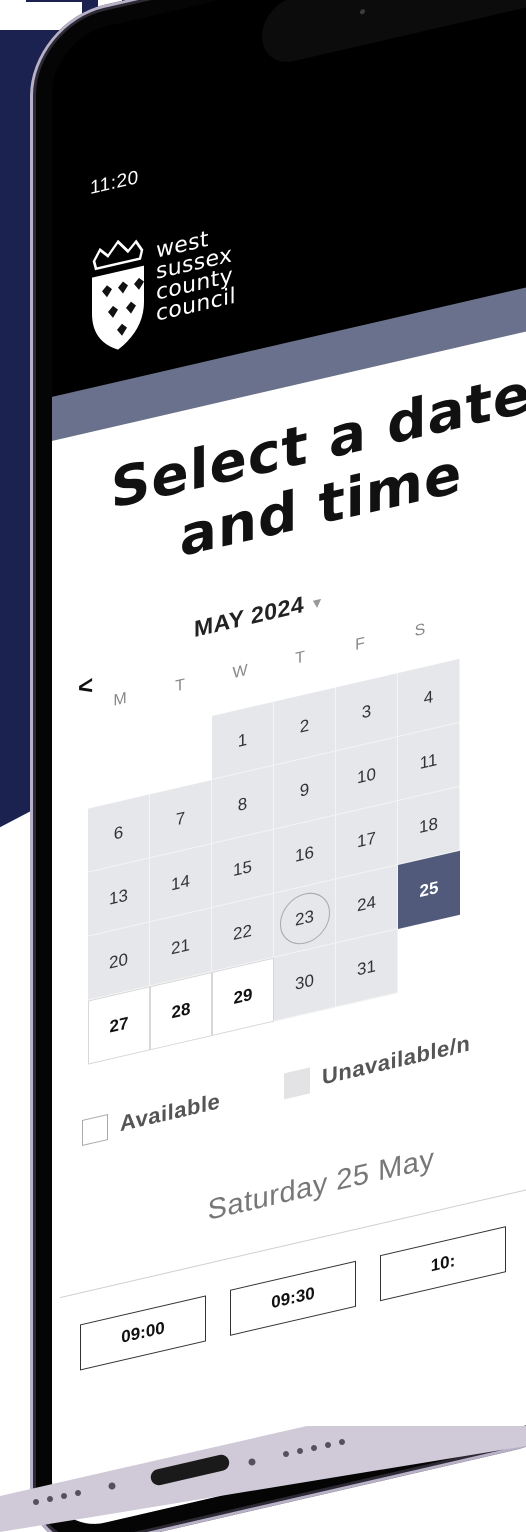  What do you see at coordinates (85, 686) in the screenshot?
I see `chevron-left-icon: <` at bounding box center [85, 686].